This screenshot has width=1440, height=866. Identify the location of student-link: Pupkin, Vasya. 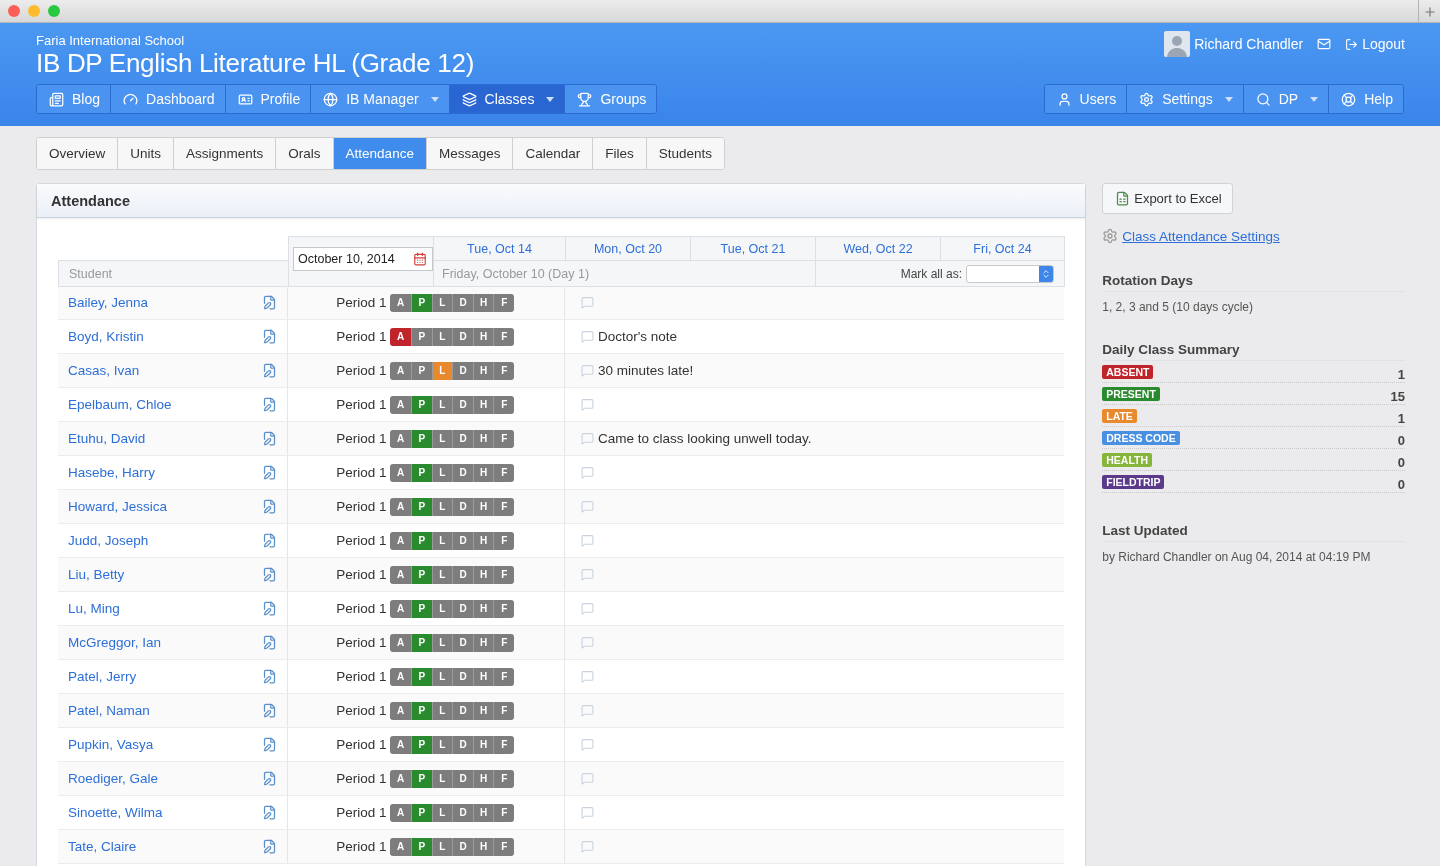
(111, 744).